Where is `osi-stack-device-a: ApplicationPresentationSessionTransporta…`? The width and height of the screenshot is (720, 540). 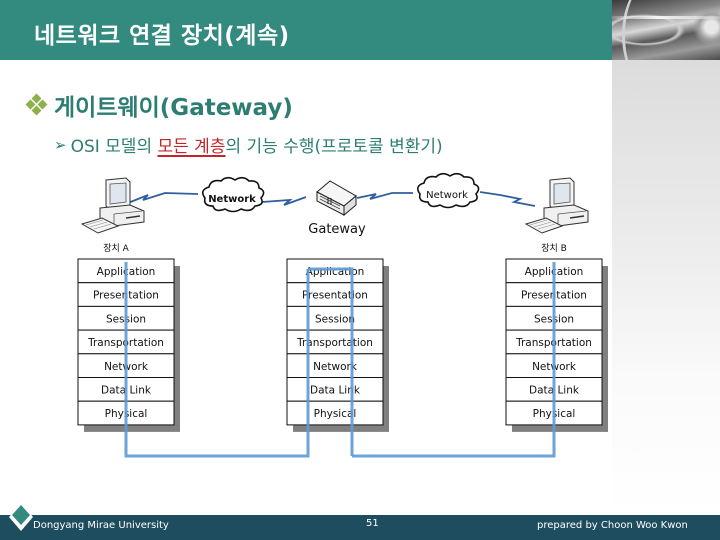
osi-stack-device-a: ApplicationPresentationSessionTransporta… is located at coordinates (128, 345).